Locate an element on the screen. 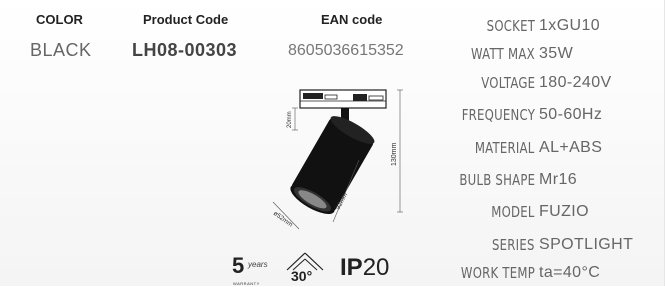  spec-row-work-temp: WORK TEMP ta=40°C is located at coordinates (549, 274).